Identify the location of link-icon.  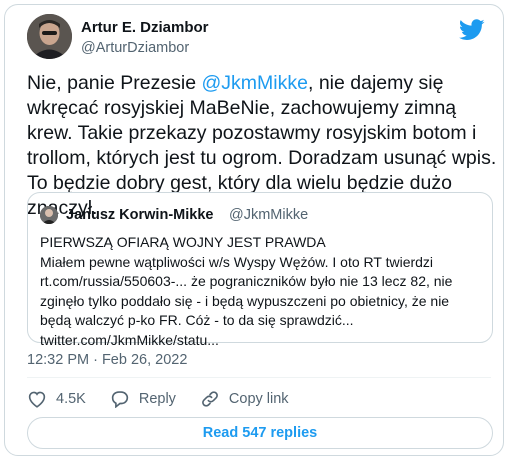
(210, 399).